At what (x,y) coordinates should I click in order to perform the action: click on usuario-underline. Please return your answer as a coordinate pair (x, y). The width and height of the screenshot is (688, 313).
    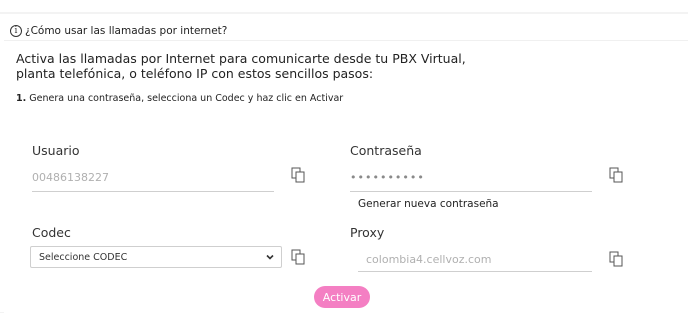
    Looking at the image, I should click on (153, 191).